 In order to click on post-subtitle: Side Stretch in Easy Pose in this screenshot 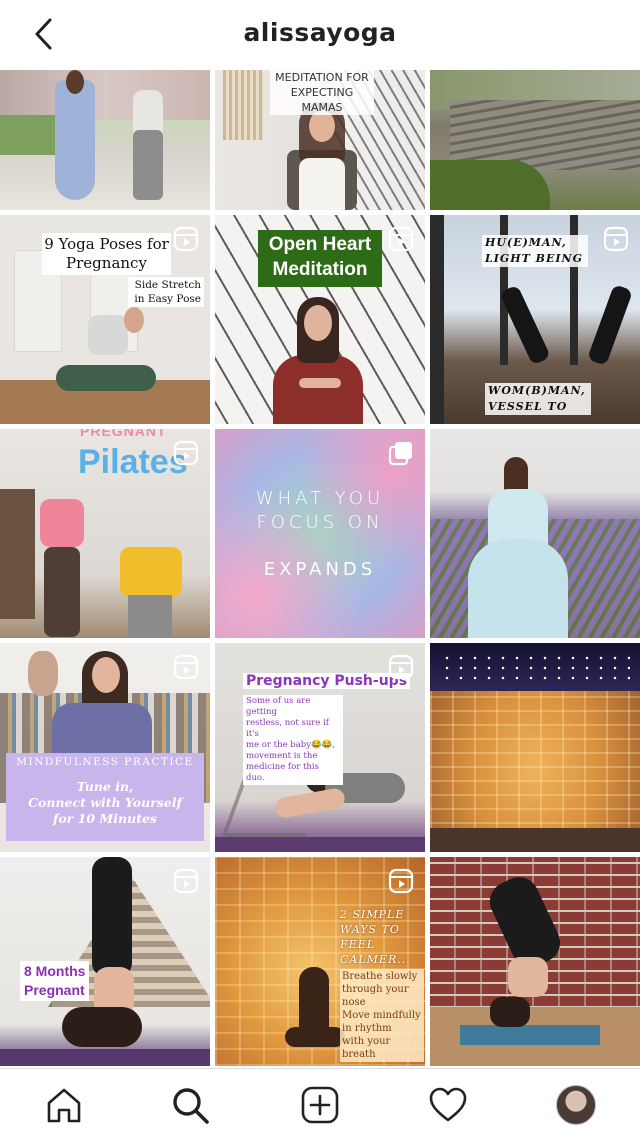, I will do `click(166, 292)`.